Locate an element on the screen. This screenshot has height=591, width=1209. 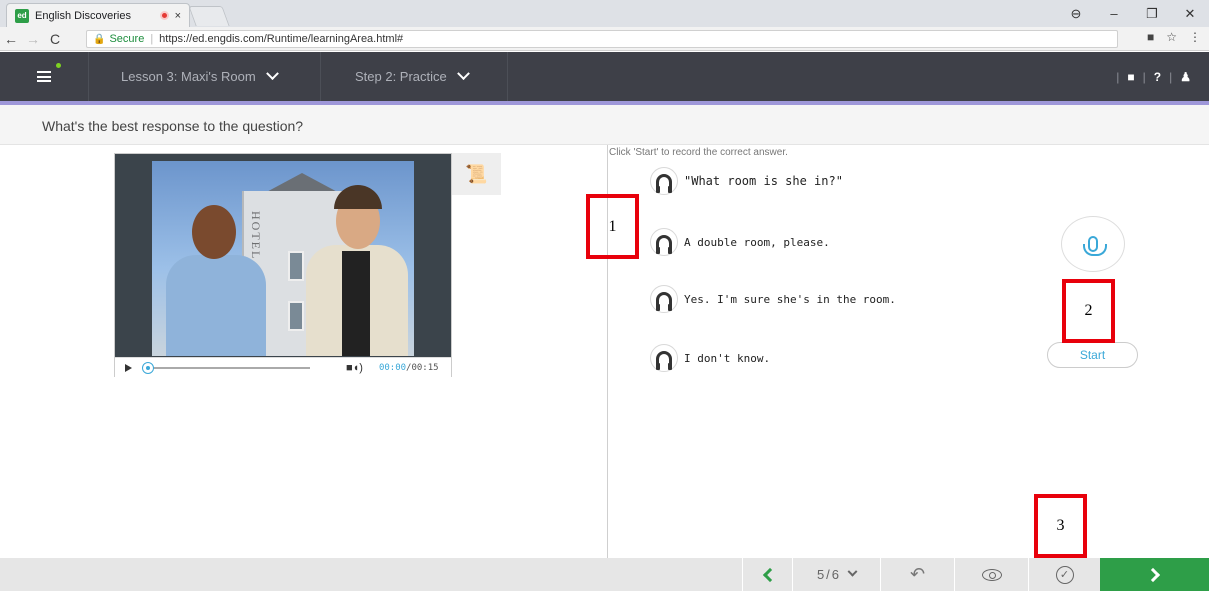
page-selector: 5/6 is located at coordinates (836, 574).